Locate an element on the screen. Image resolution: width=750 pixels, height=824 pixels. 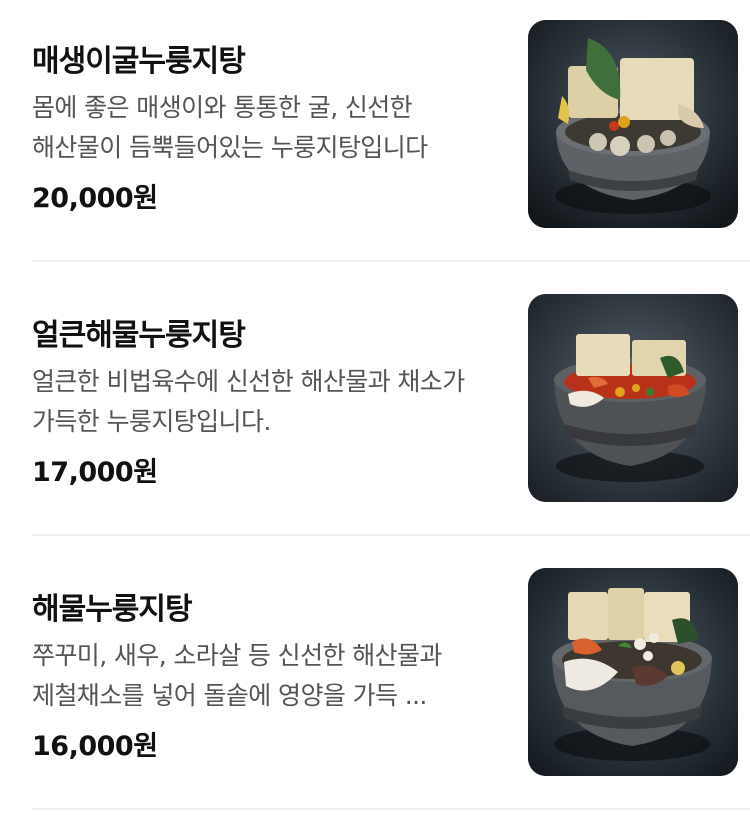
menu-item-name: 얼큰해물누룽지탕 is located at coordinates (139, 335).